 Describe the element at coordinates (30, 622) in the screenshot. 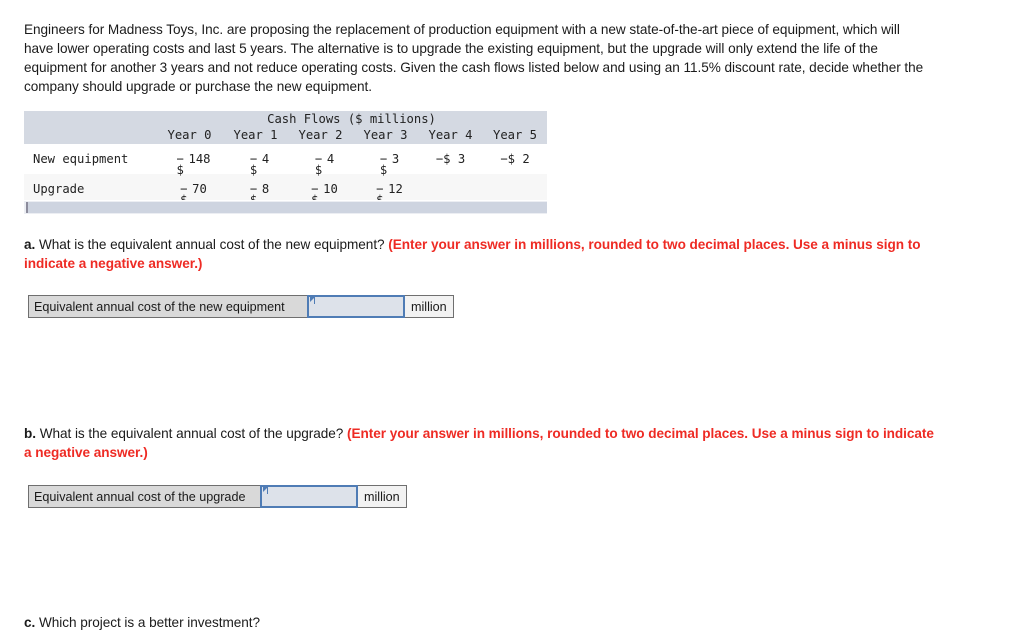

I see `question-c-marker: c.` at that location.